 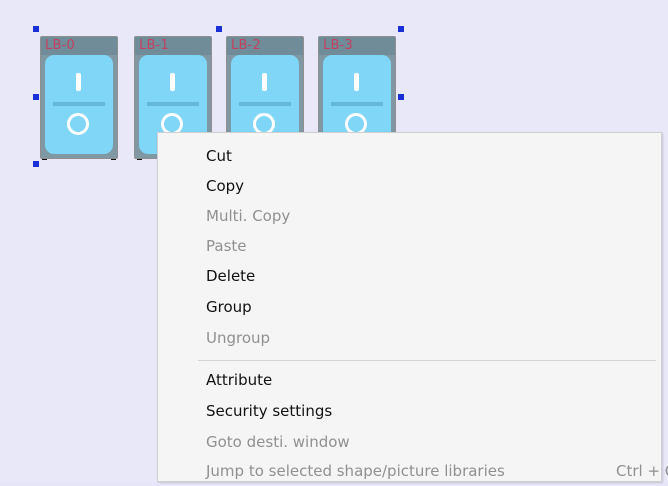 I want to click on menu-item-goto-destination-window: Goto desti. window, so click(x=278, y=442).